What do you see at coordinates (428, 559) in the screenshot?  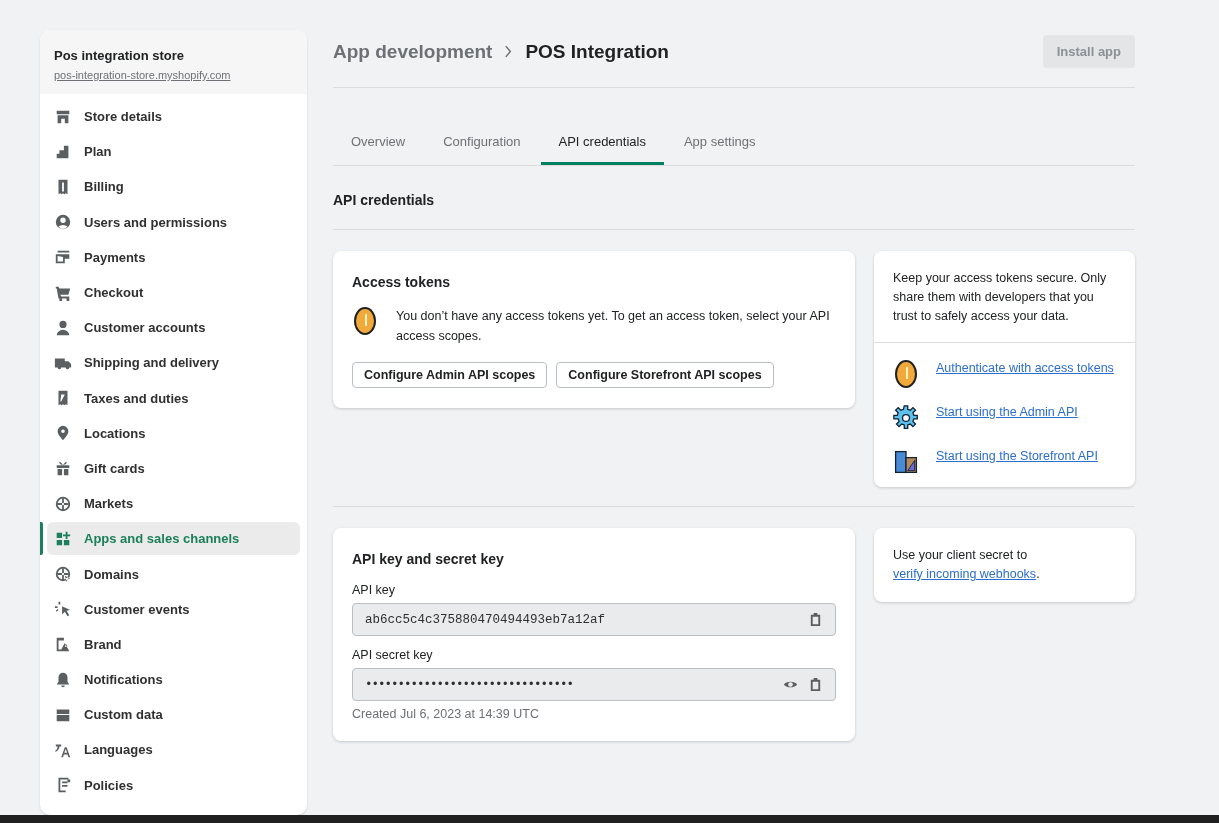 I see `card-title: API key and secret key` at bounding box center [428, 559].